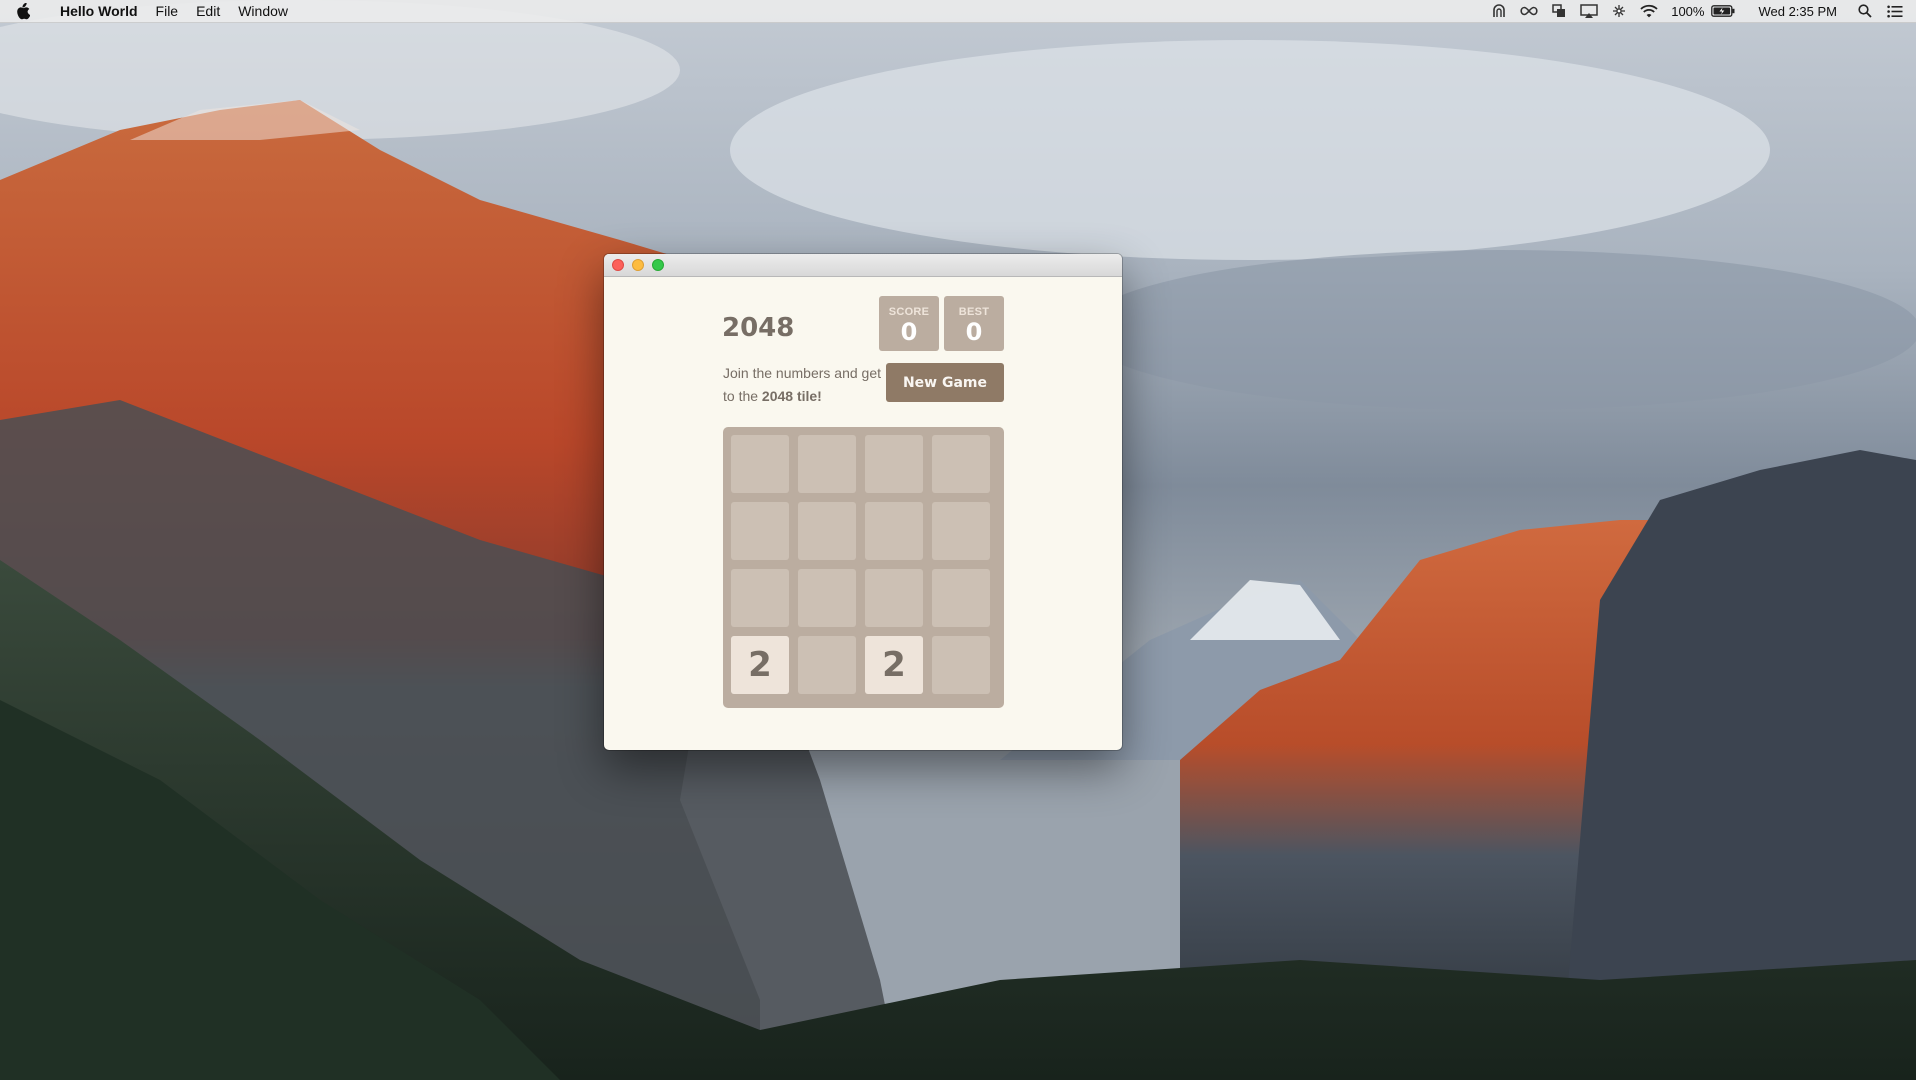 The height and width of the screenshot is (1080, 1916). Describe the element at coordinates (98, 11) in the screenshot. I see `menu-app-name: Hello World` at that location.